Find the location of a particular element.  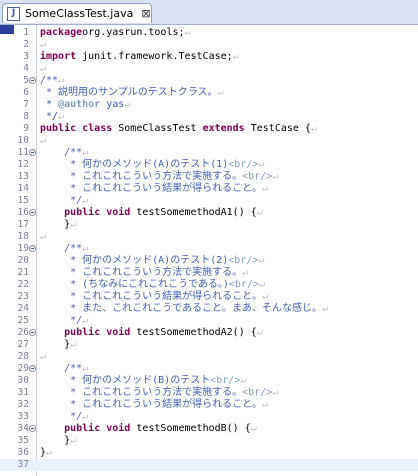

code-line: 2 ↵ is located at coordinates (209, 45).